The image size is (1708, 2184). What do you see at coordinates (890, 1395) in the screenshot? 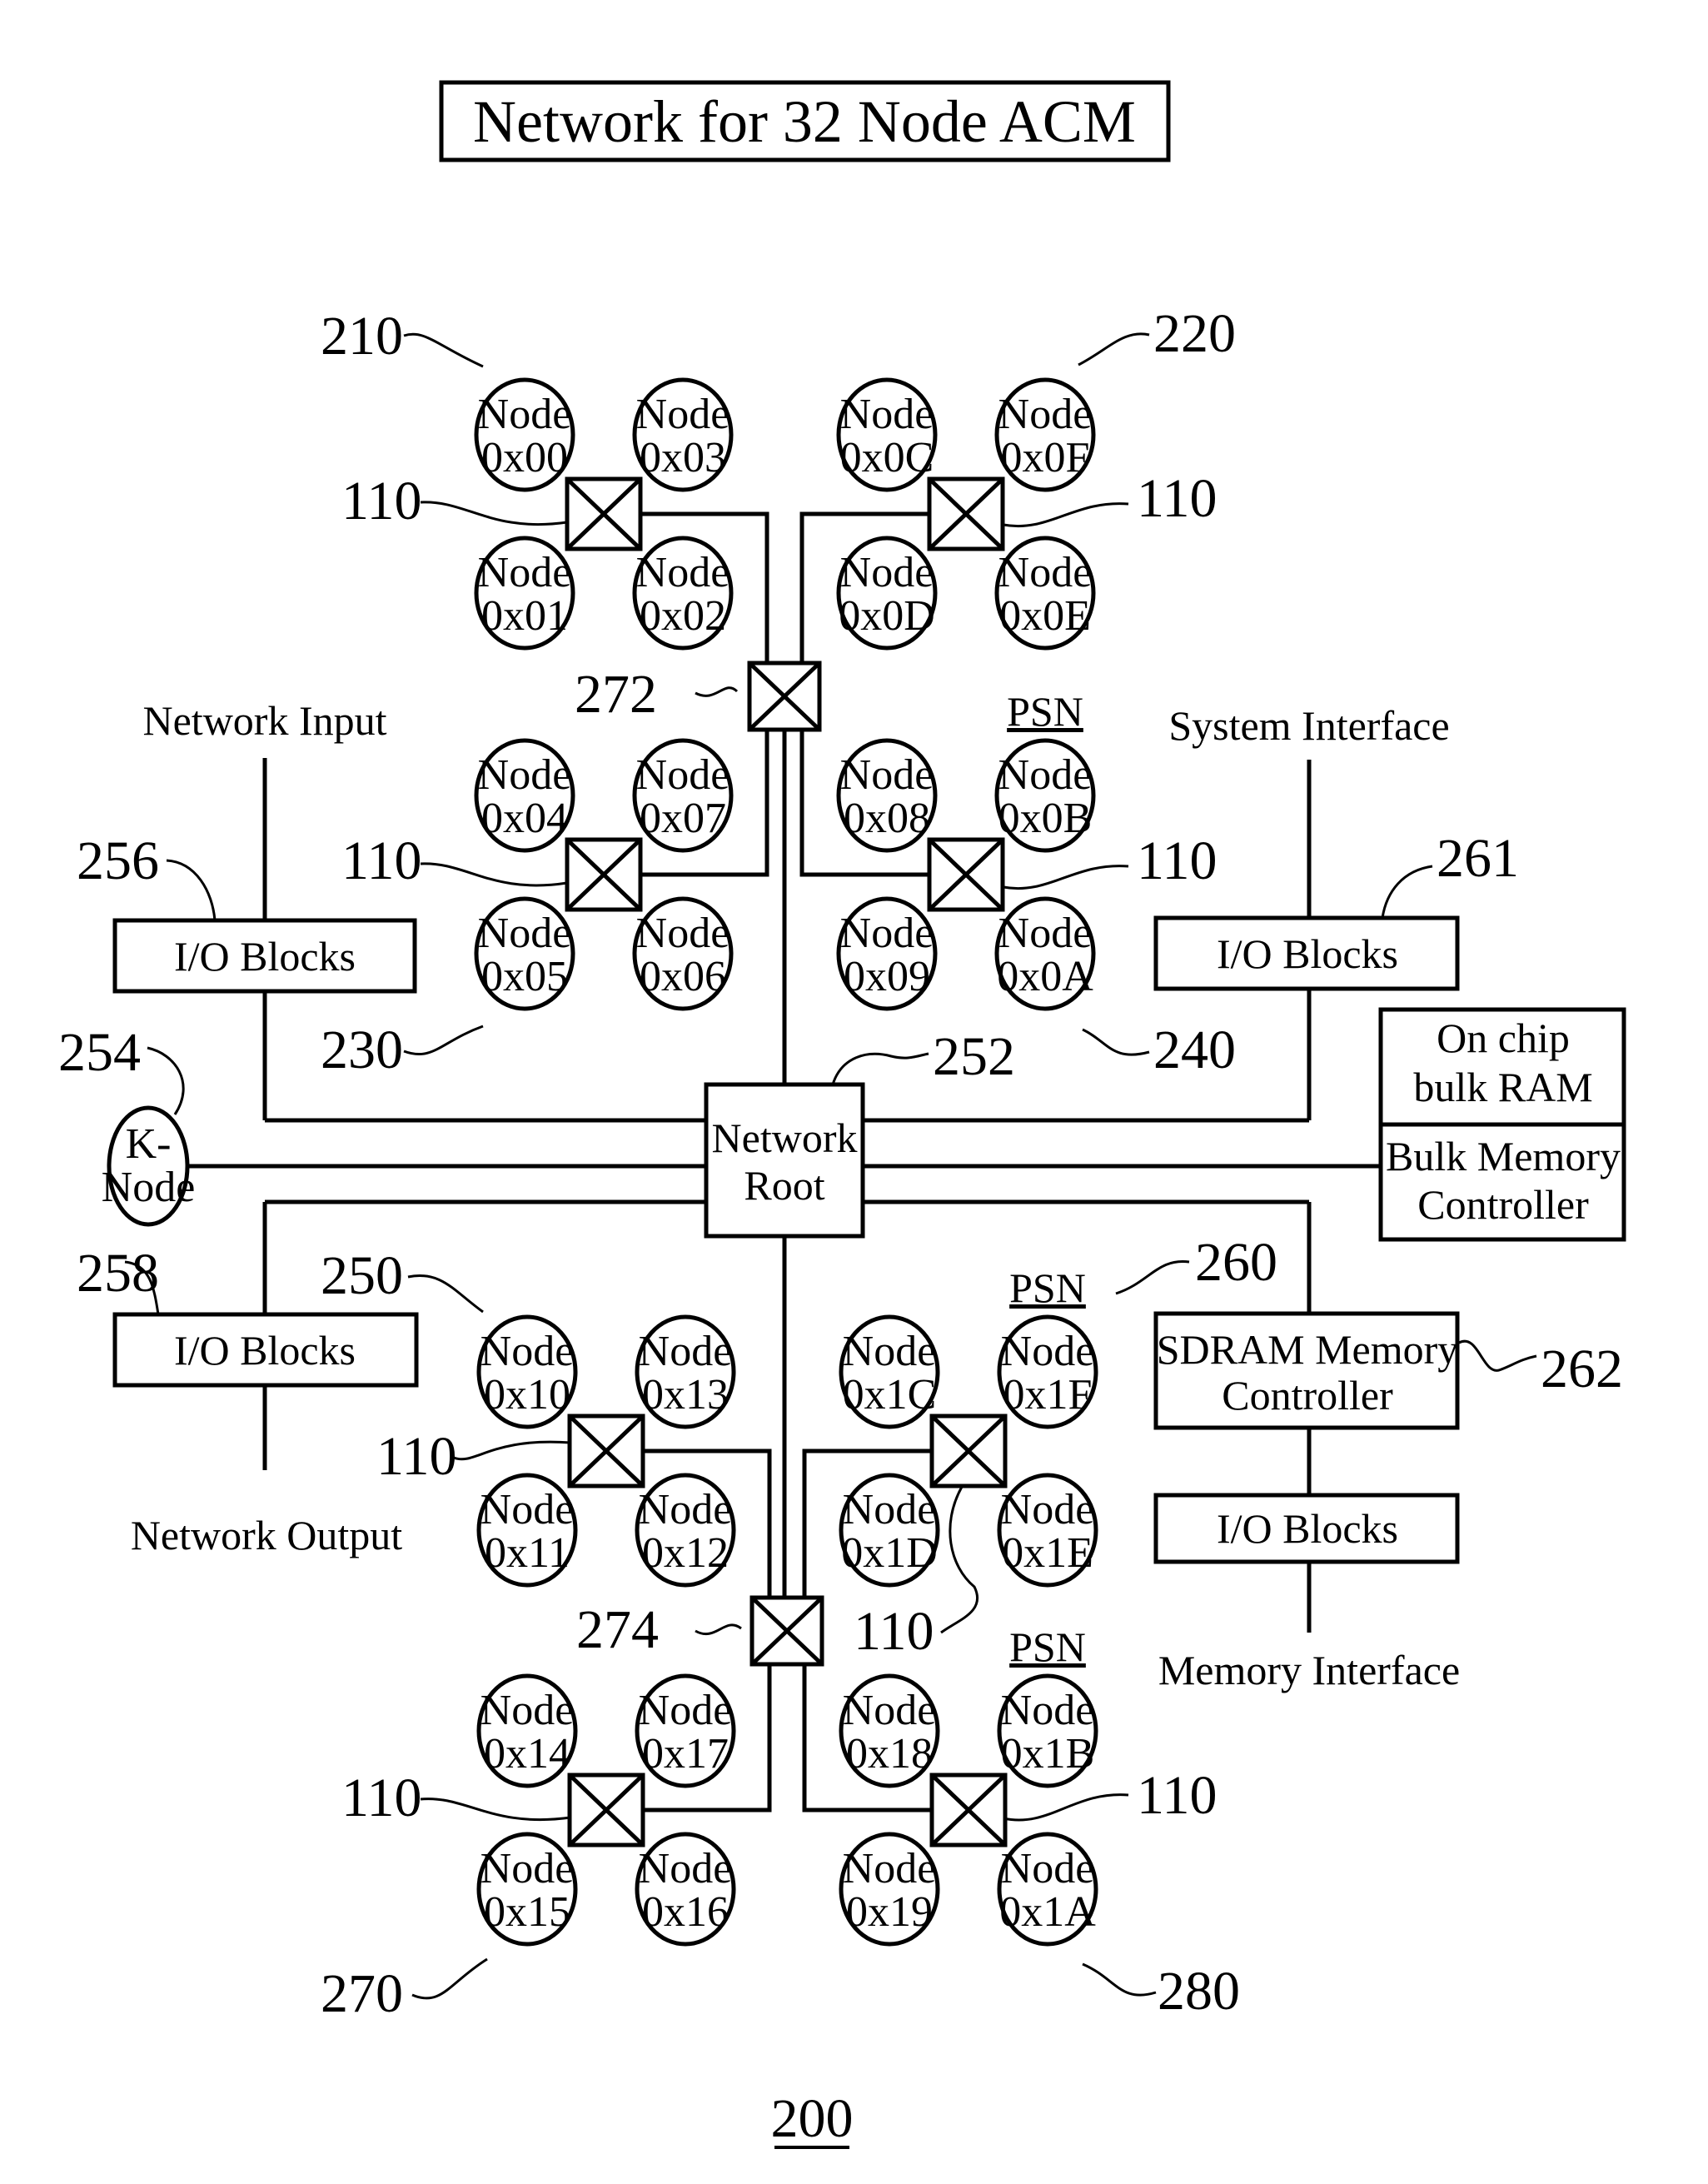
I see `node-id: 0x1C` at bounding box center [890, 1395].